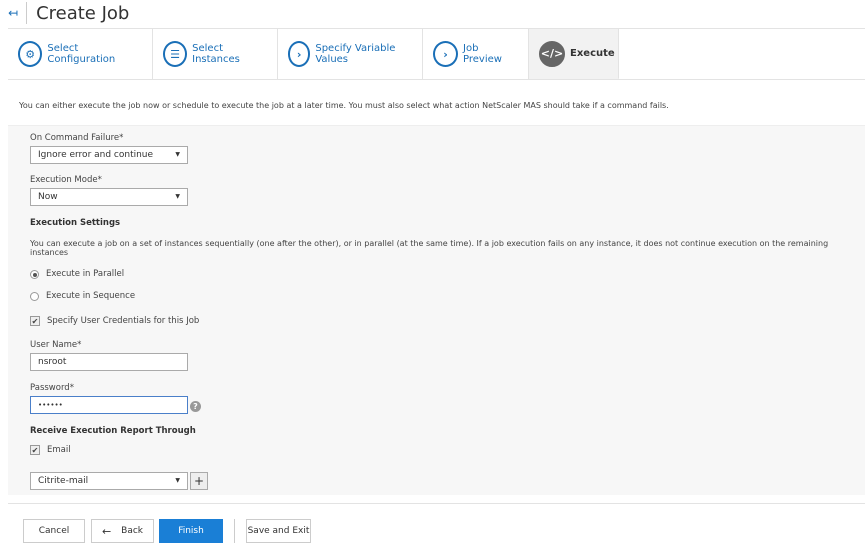 This screenshot has height=543, width=865. I want to click on user-name-label: User Name*, so click(56, 345).